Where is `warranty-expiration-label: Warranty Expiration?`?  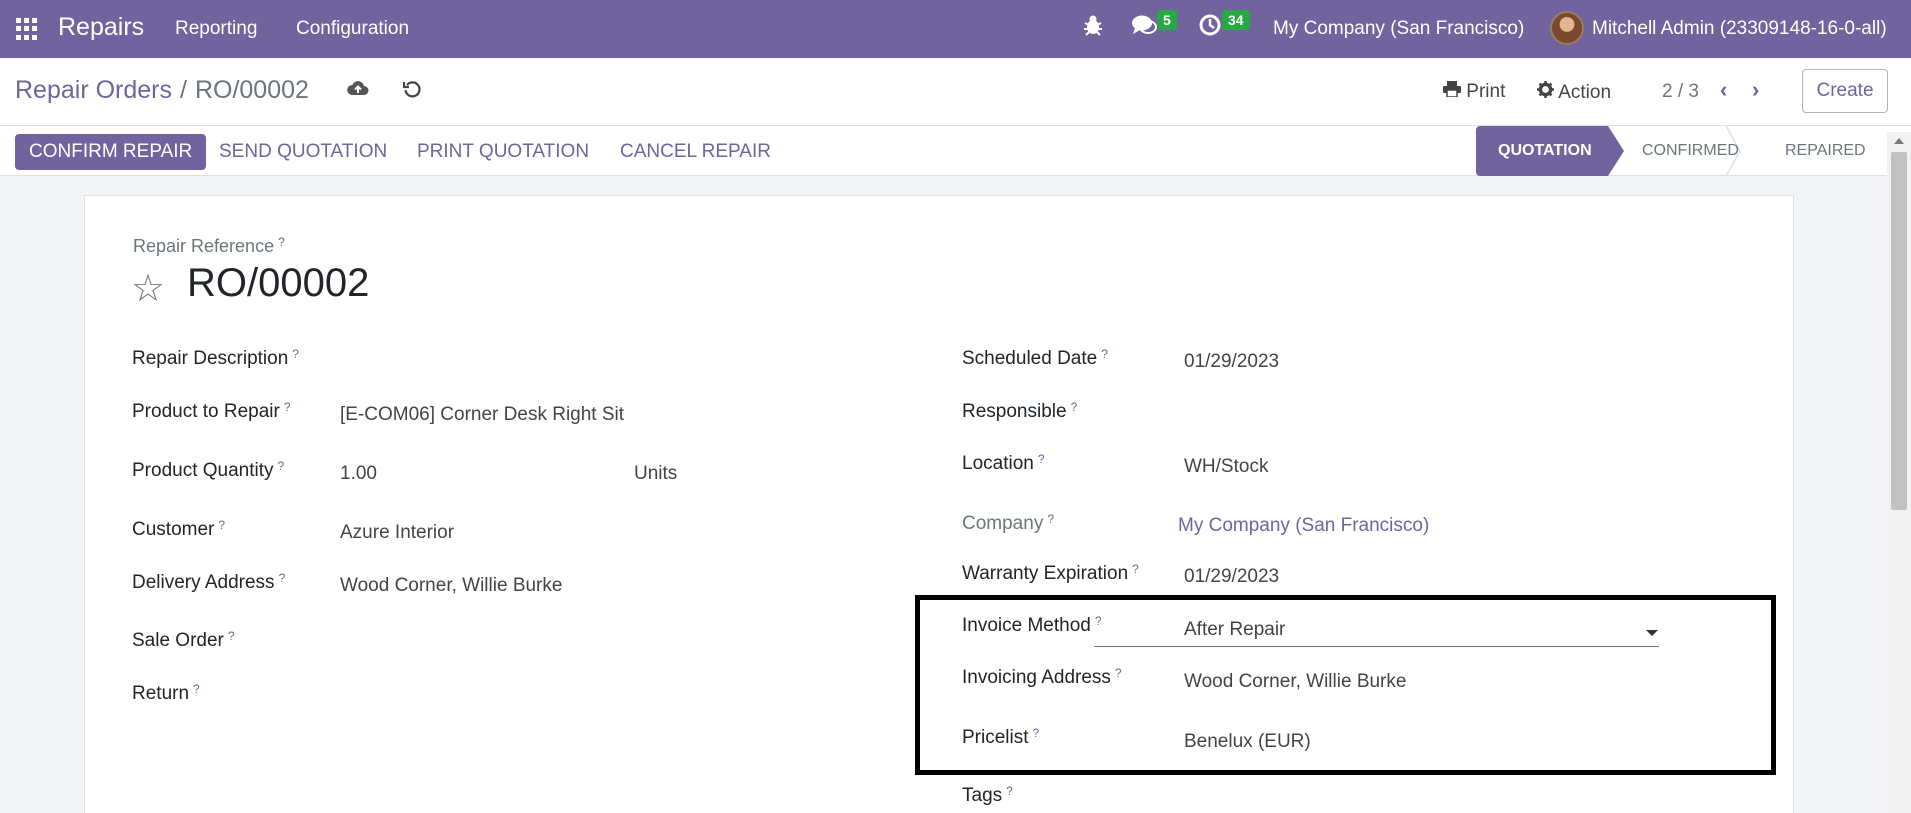 warranty-expiration-label: Warranty Expiration? is located at coordinates (1050, 573).